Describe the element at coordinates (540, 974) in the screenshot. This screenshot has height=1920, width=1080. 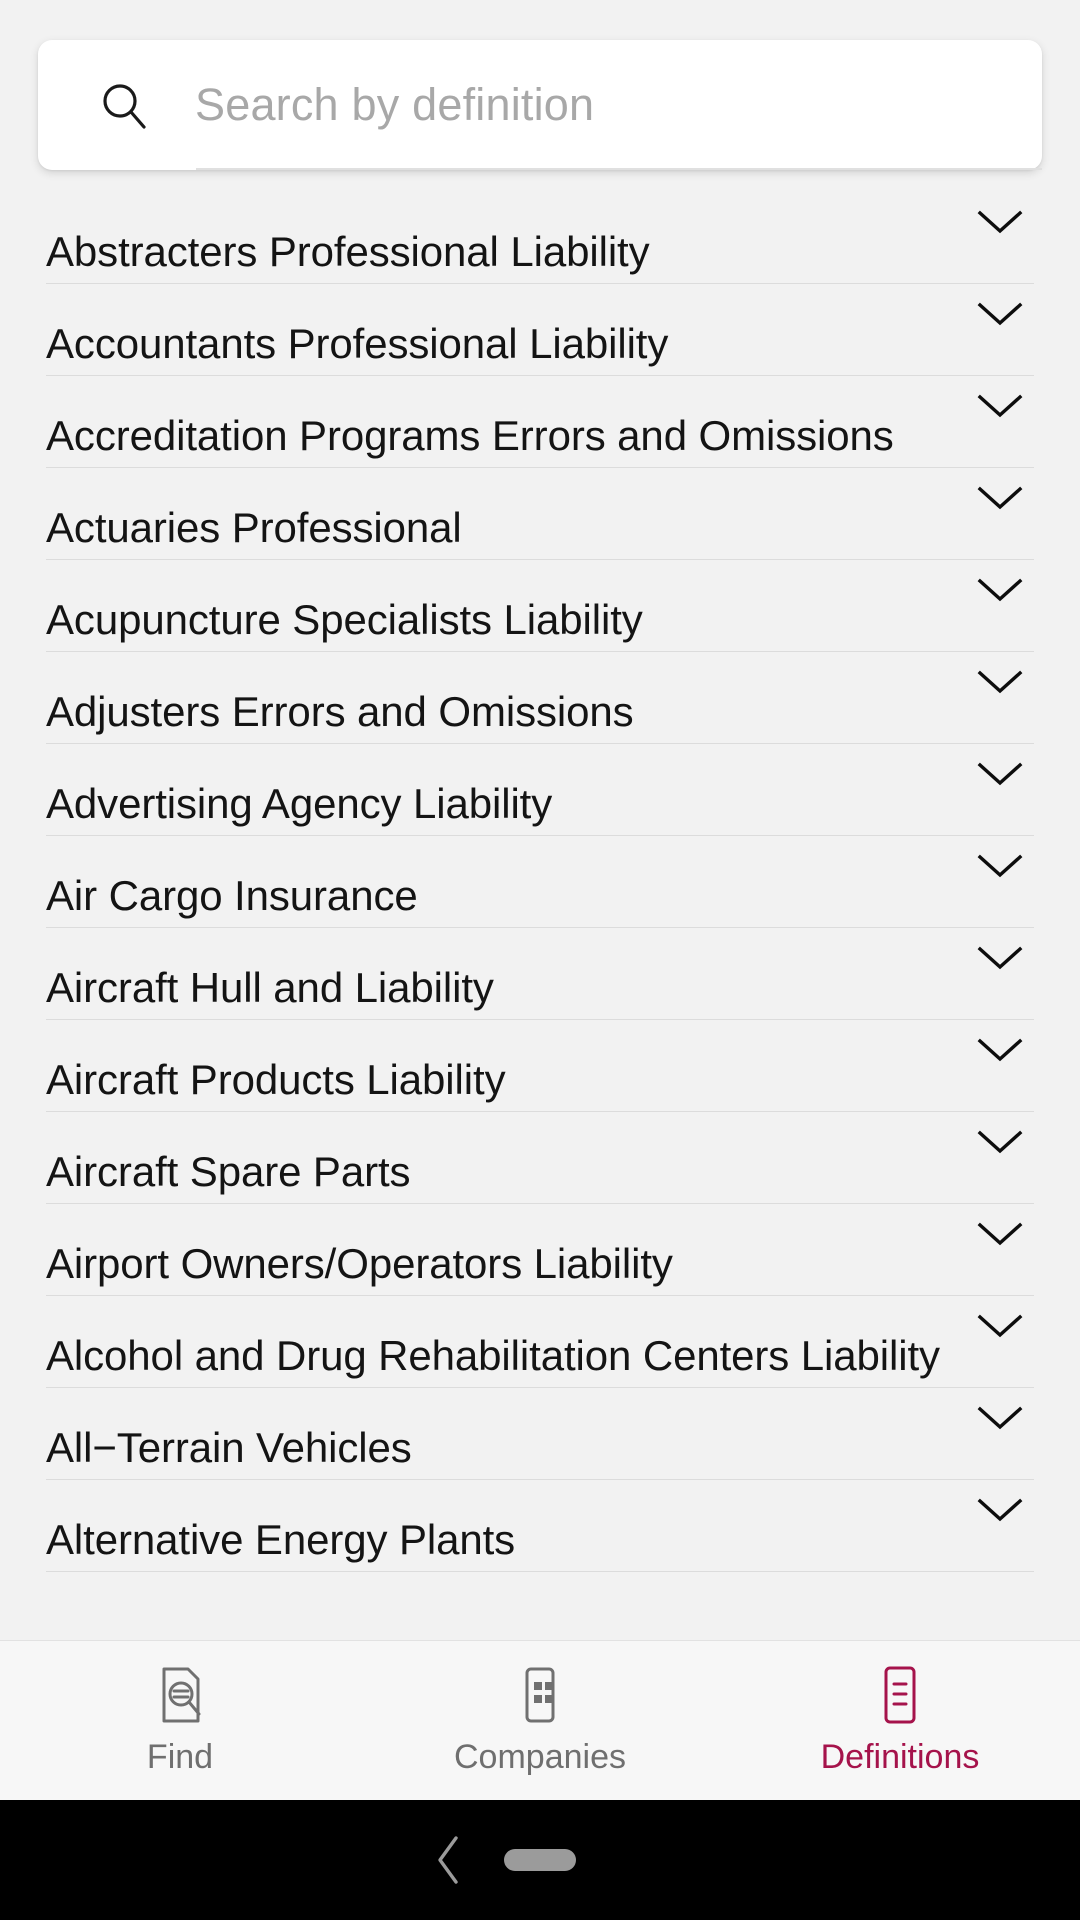
I see `list-item: Aircraft Hull and Liability` at that location.